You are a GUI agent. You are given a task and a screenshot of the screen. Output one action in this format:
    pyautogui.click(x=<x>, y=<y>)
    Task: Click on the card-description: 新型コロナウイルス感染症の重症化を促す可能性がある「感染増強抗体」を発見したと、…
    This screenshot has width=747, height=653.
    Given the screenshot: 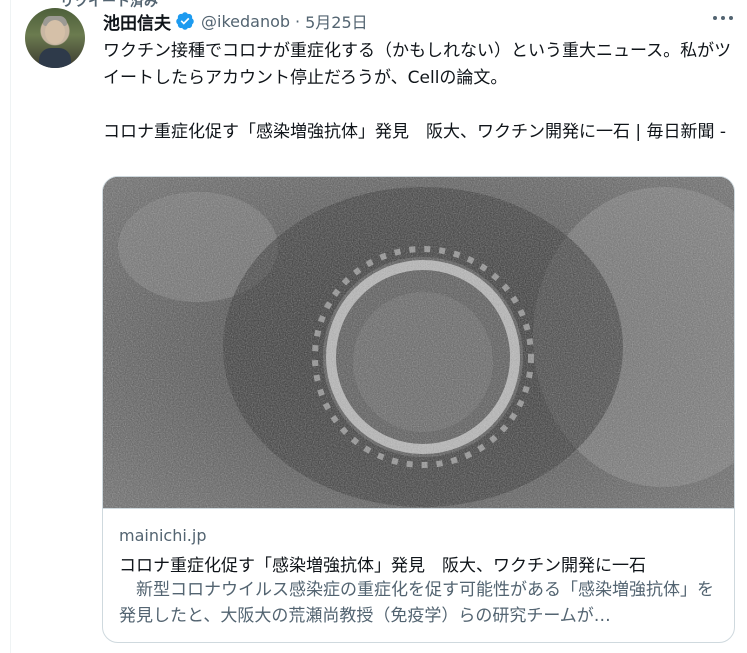 What is the action you would take?
    pyautogui.click(x=416, y=603)
    